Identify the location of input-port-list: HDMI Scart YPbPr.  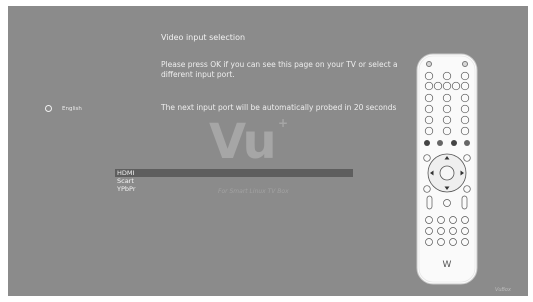
(234, 181).